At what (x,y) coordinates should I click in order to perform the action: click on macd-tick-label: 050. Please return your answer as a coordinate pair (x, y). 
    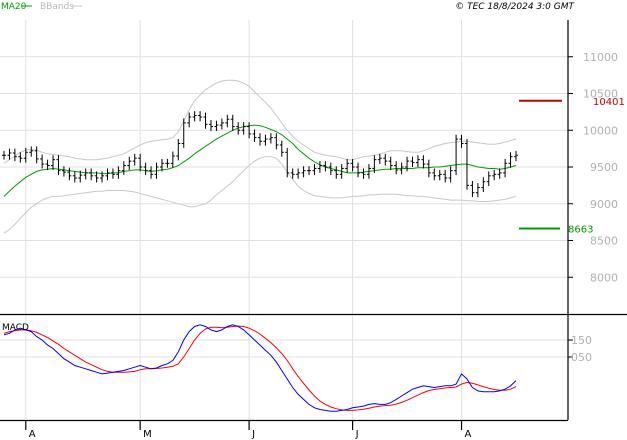
    Looking at the image, I should click on (581, 357).